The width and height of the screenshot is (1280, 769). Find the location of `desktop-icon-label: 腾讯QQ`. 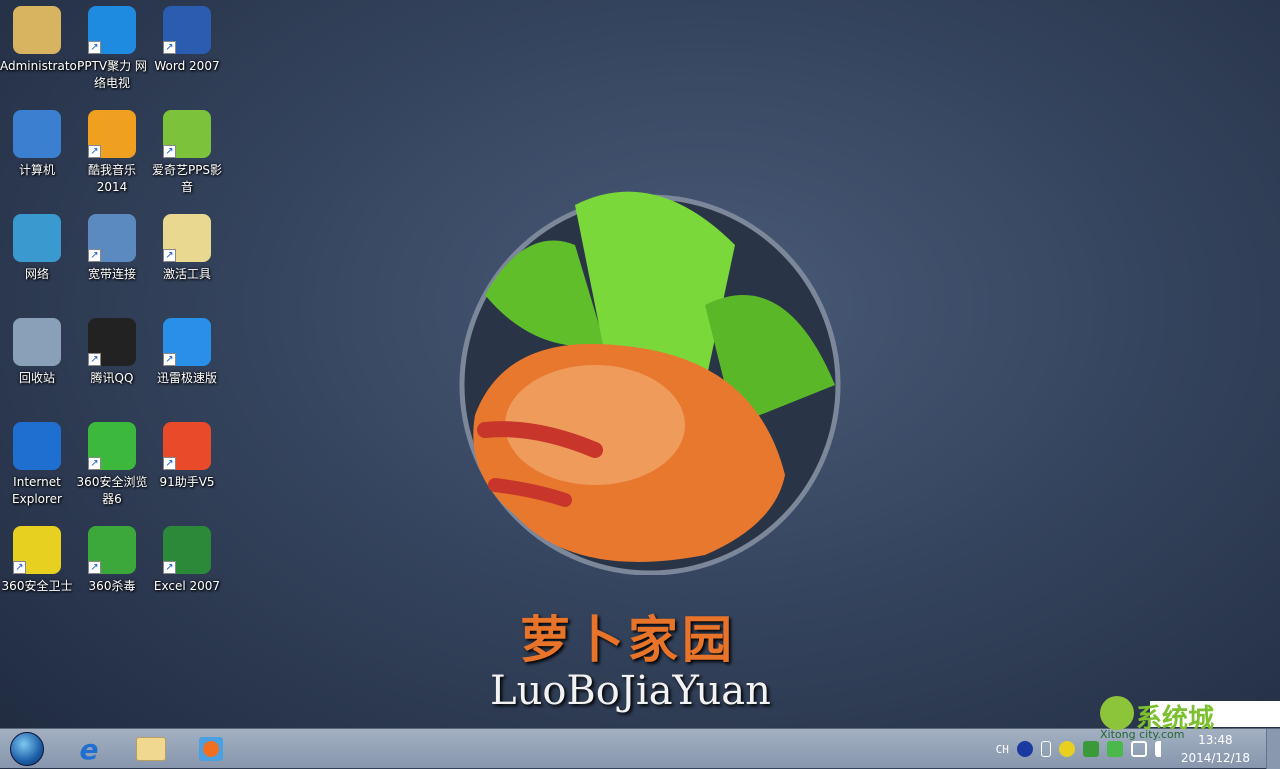

desktop-icon-label: 腾讯QQ is located at coordinates (112, 378).